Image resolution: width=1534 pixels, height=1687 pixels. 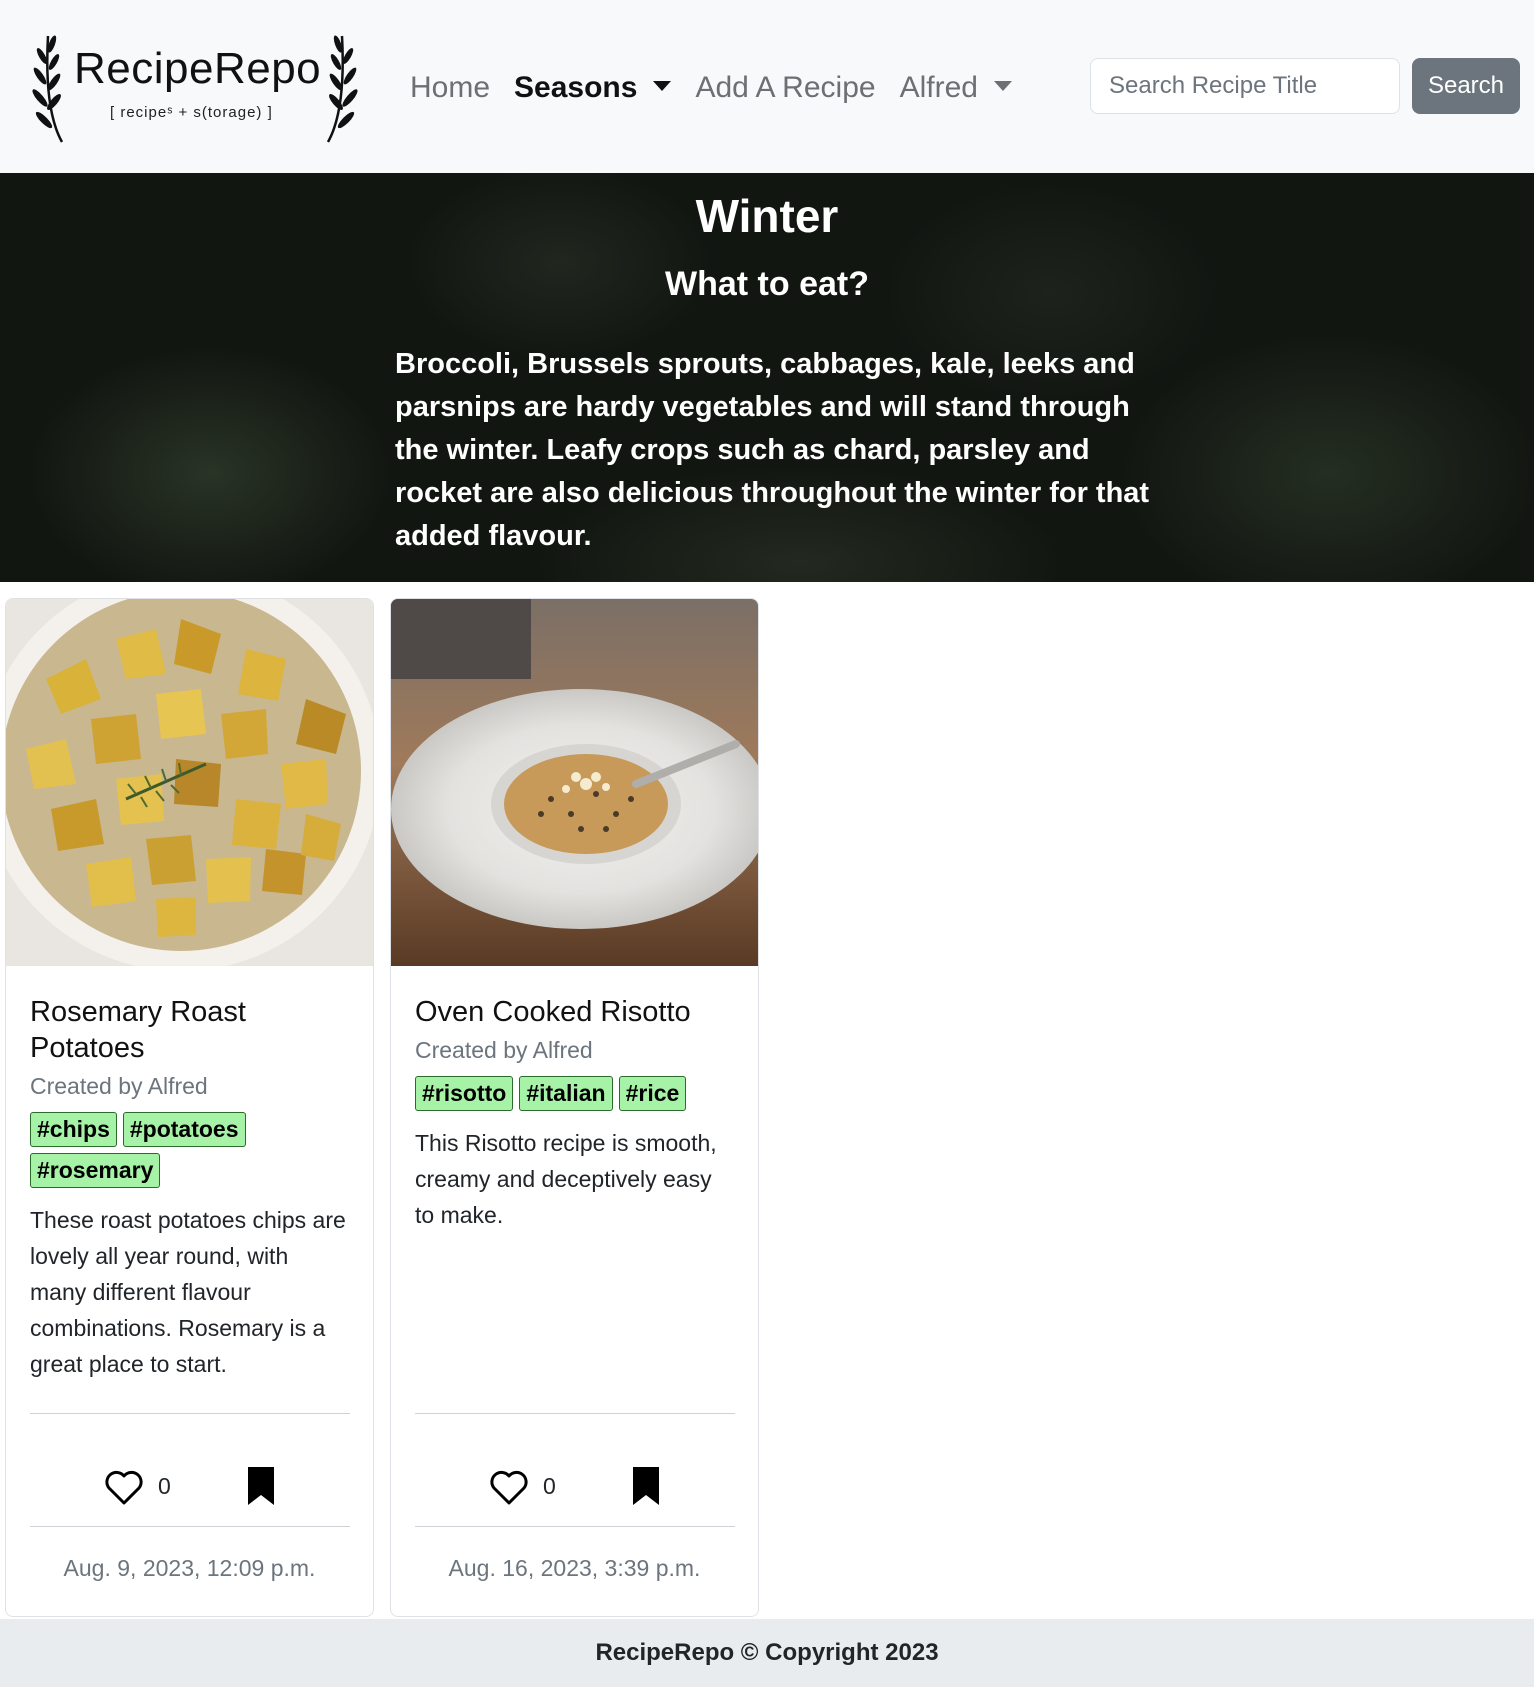 What do you see at coordinates (938, 87) in the screenshot?
I see `nav-user-label: Alfred` at bounding box center [938, 87].